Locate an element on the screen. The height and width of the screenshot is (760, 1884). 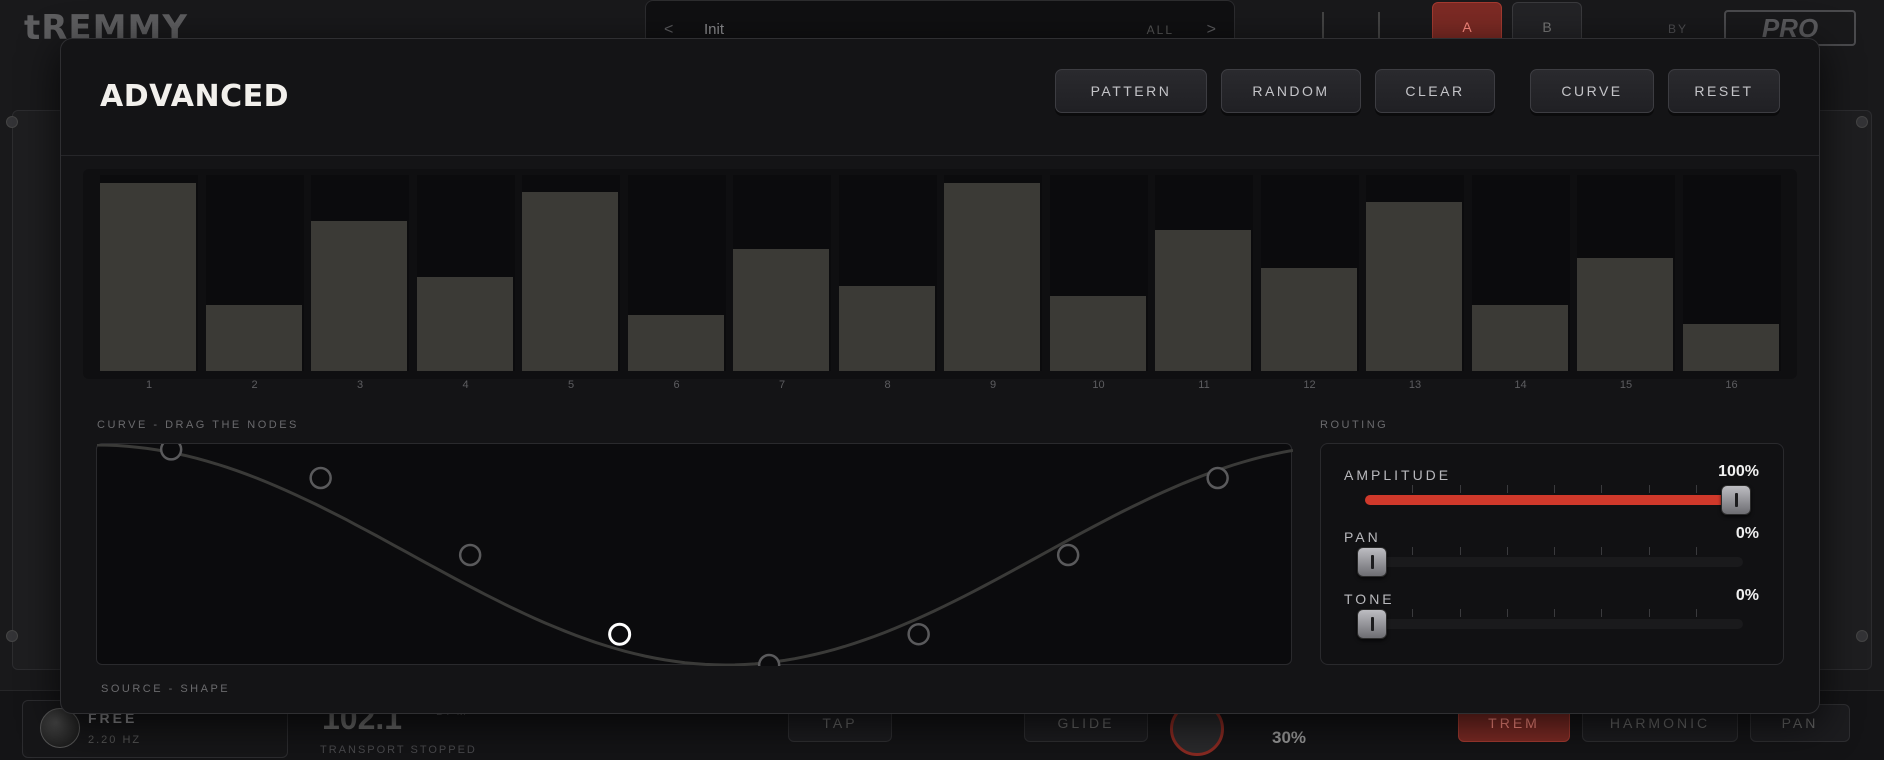
curve-button: CURVE is located at coordinates (1592, 91).